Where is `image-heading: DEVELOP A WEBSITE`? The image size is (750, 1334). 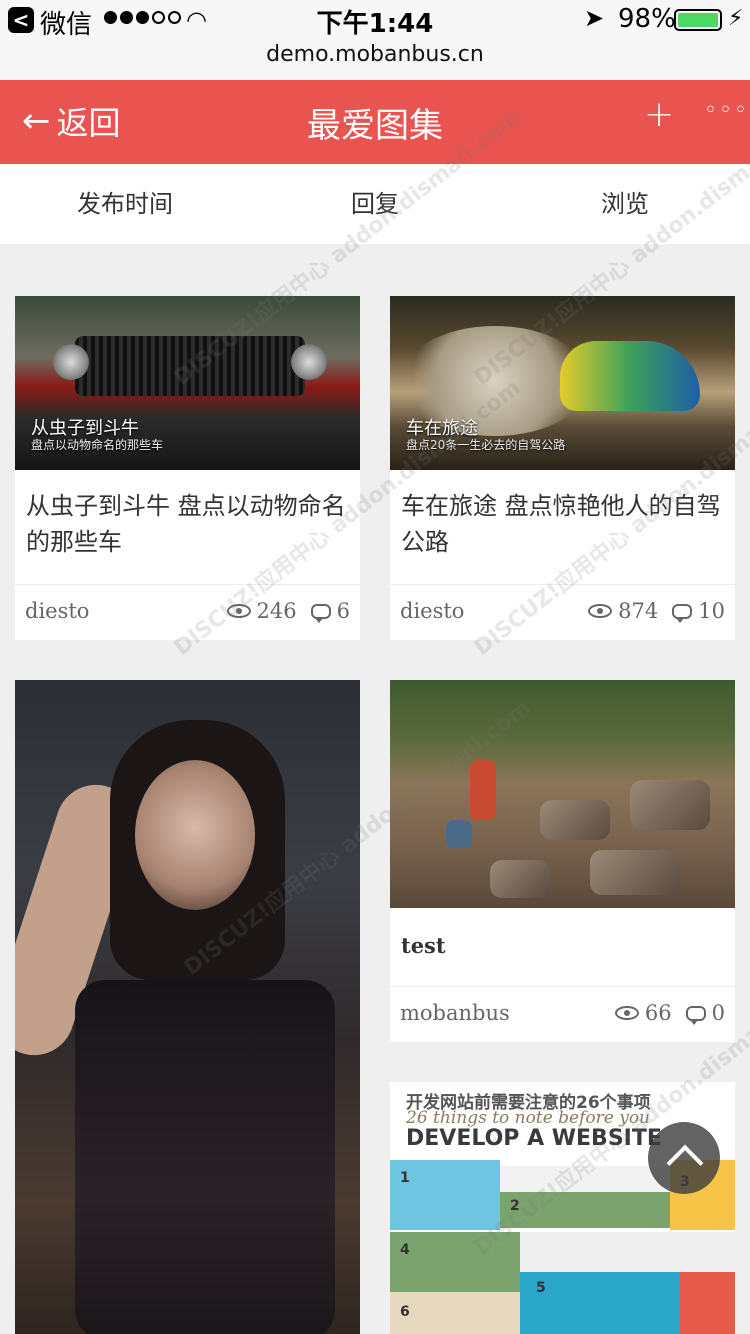
image-heading: DEVELOP A WEBSITE is located at coordinates (534, 1138).